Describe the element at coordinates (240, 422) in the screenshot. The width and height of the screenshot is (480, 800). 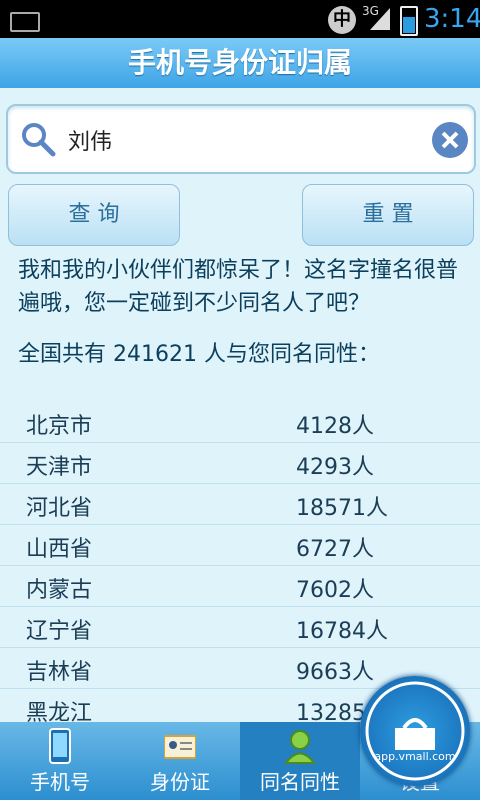
I see `list-item: 北京市 4128人` at that location.